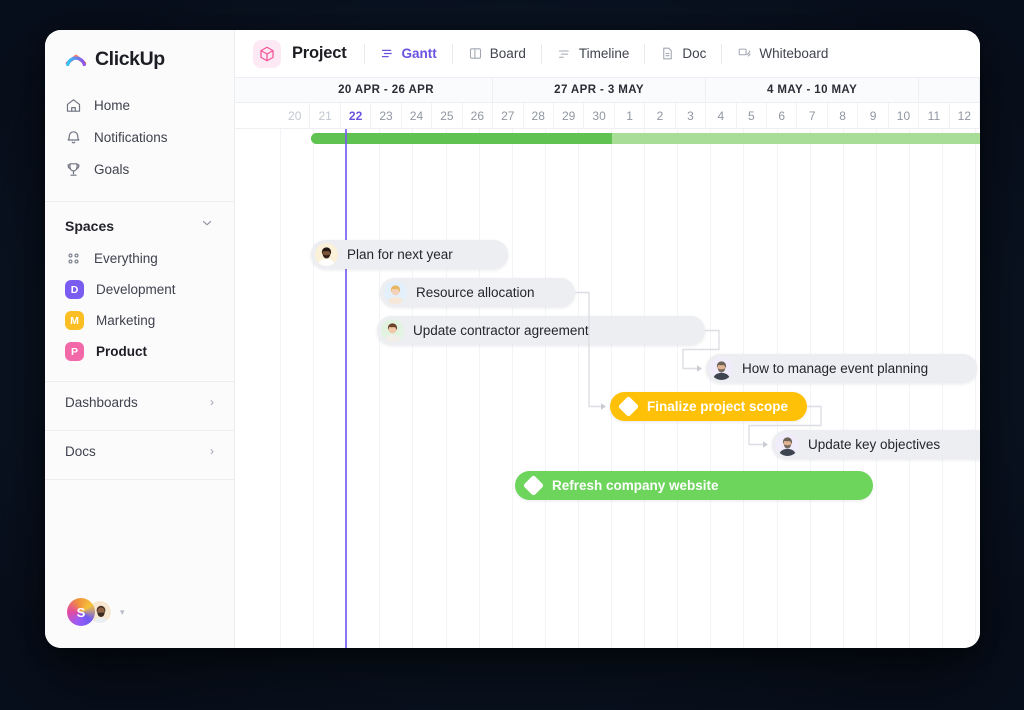  What do you see at coordinates (139, 222) in the screenshot?
I see `spaces-header: Spaces` at bounding box center [139, 222].